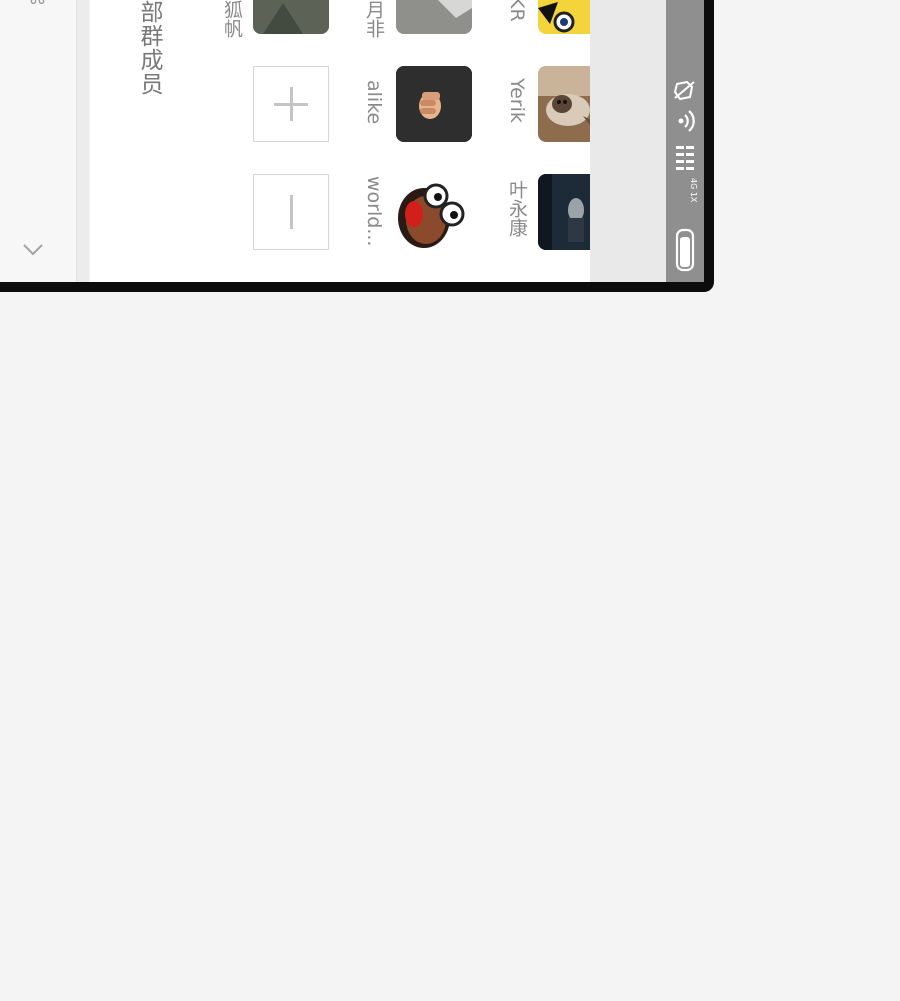  What do you see at coordinates (83, 141) in the screenshot?
I see `divider` at bounding box center [83, 141].